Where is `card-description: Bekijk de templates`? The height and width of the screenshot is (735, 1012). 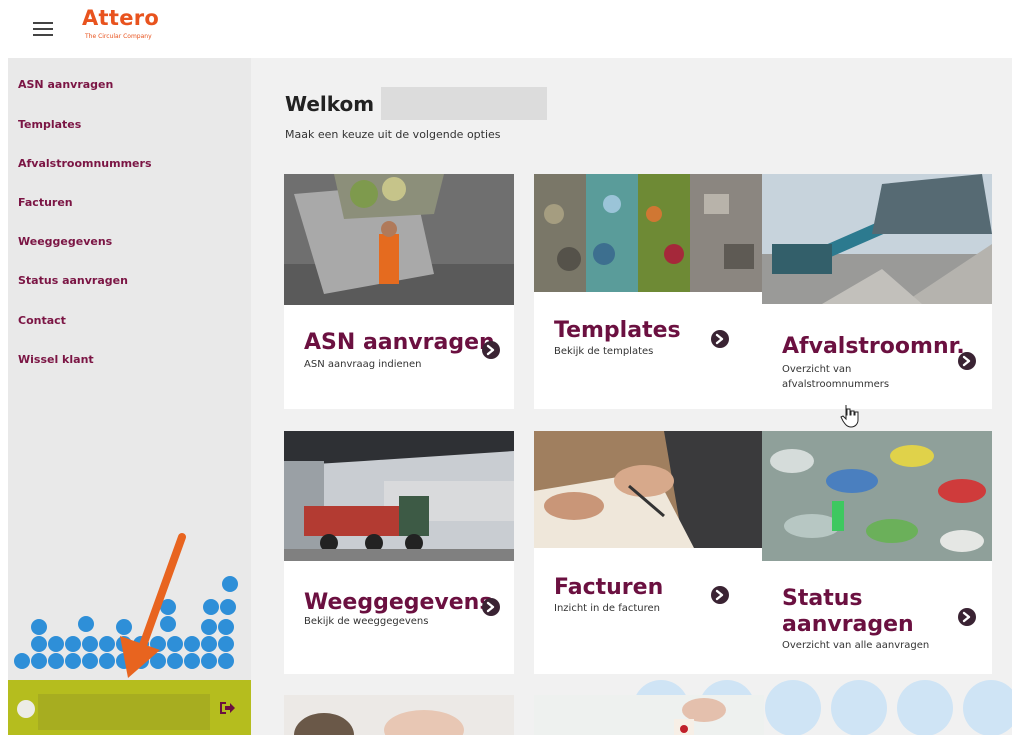
card-description: Bekijk de templates is located at coordinates (604, 351).